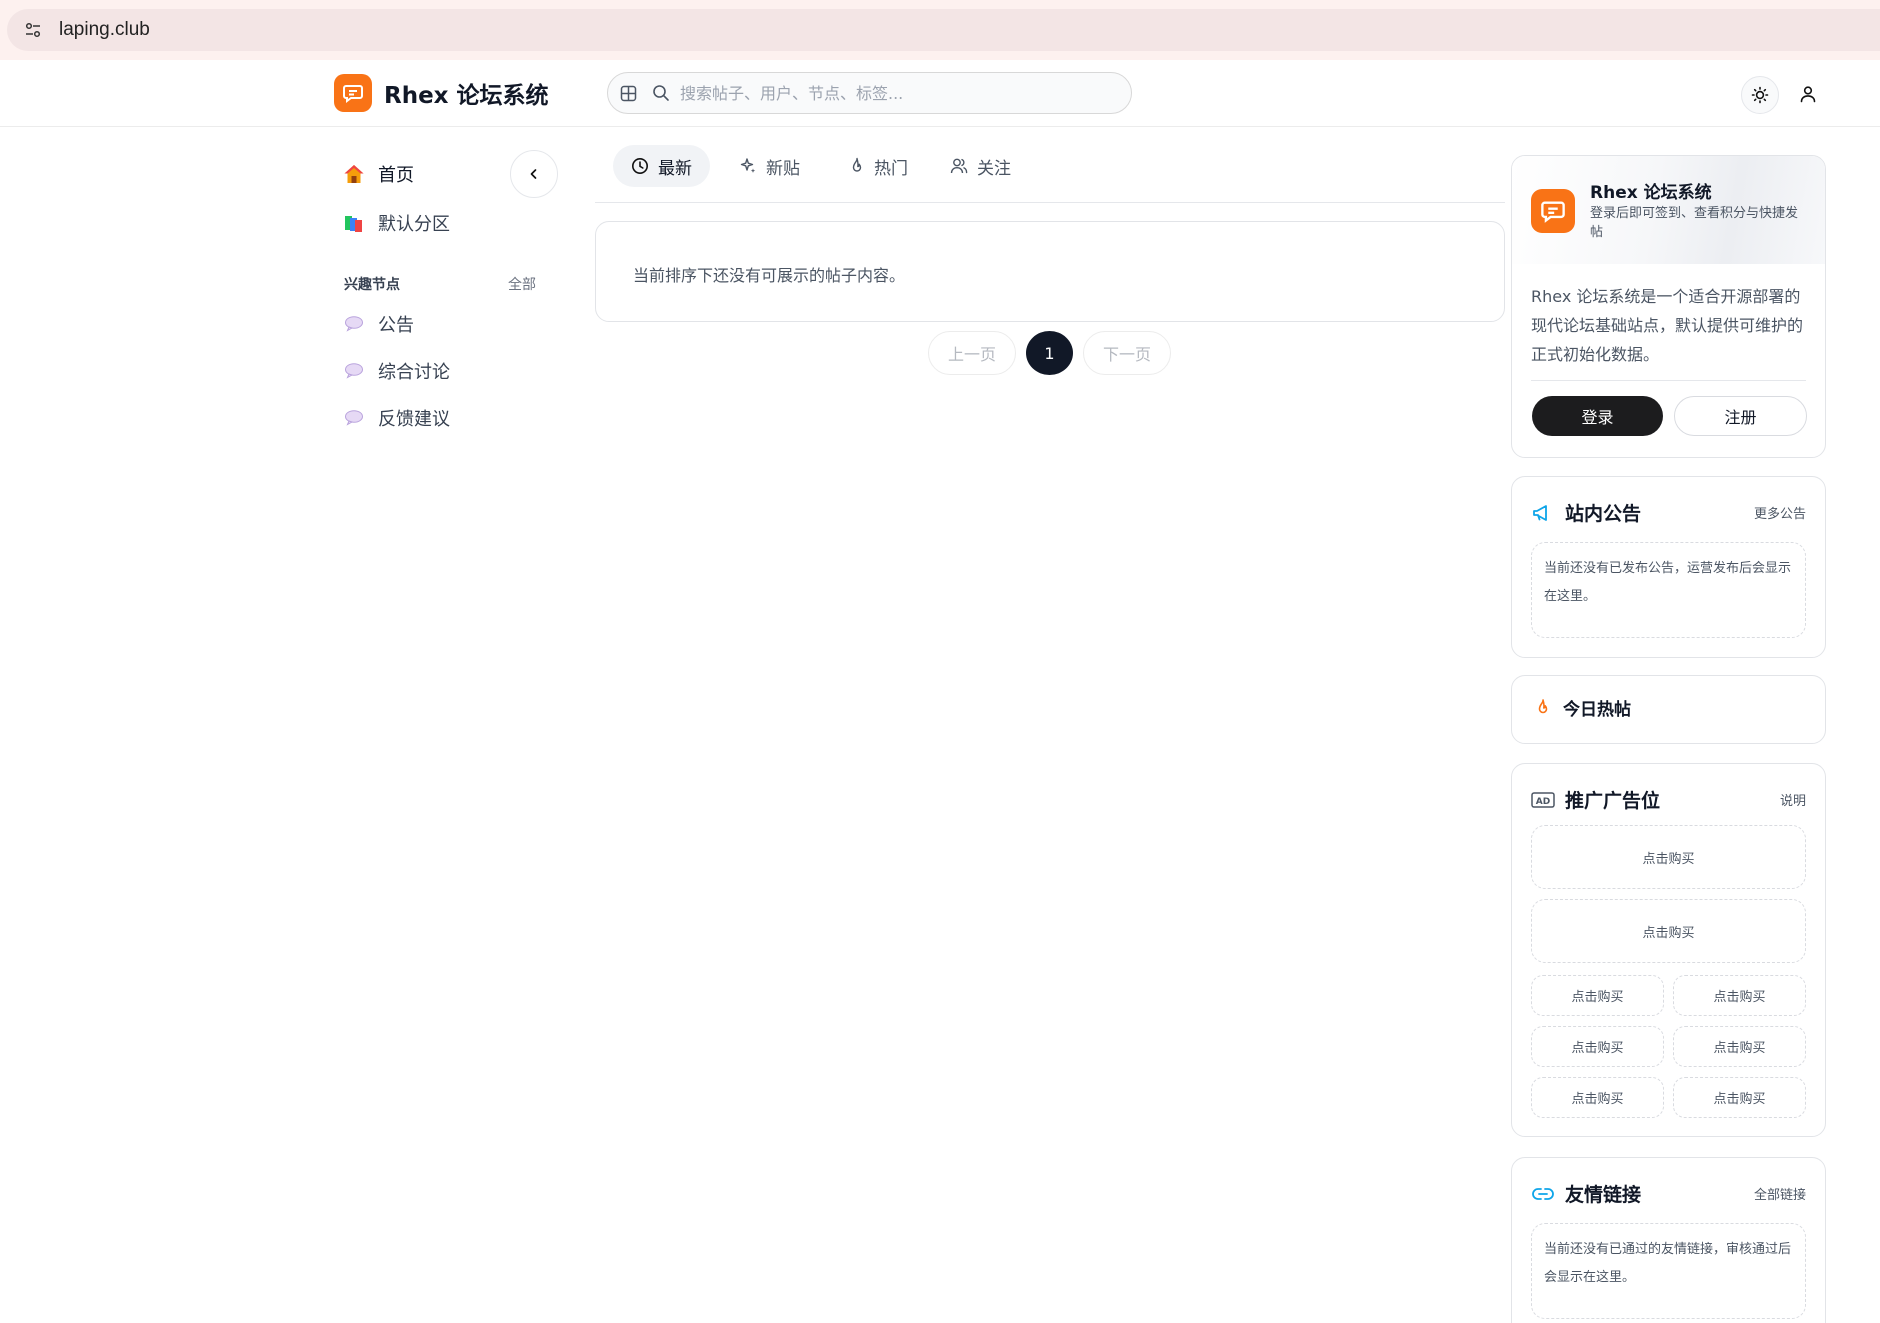 Image resolution: width=1880 pixels, height=1323 pixels. I want to click on books-icon, so click(354, 223).